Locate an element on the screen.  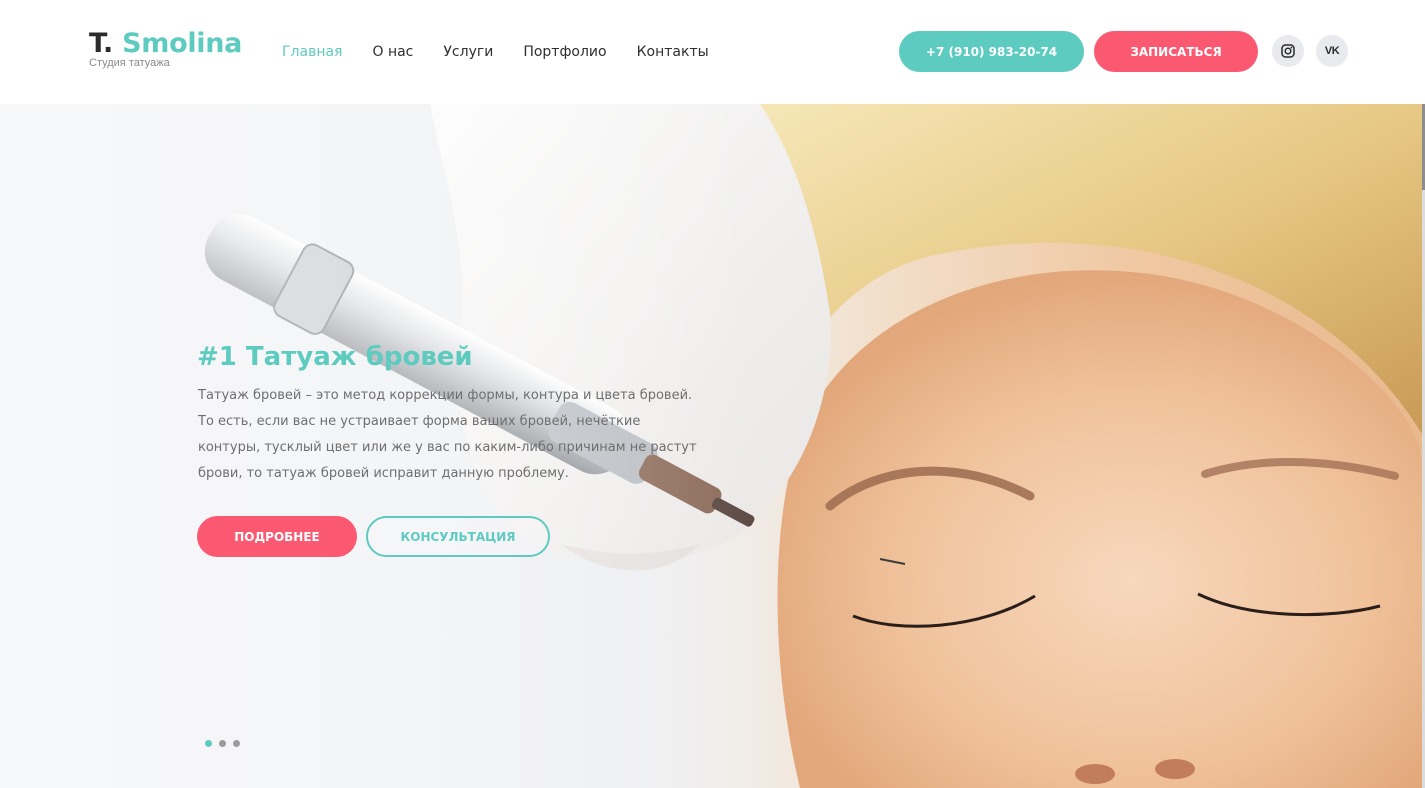
logo-prefix: T. is located at coordinates (101, 43).